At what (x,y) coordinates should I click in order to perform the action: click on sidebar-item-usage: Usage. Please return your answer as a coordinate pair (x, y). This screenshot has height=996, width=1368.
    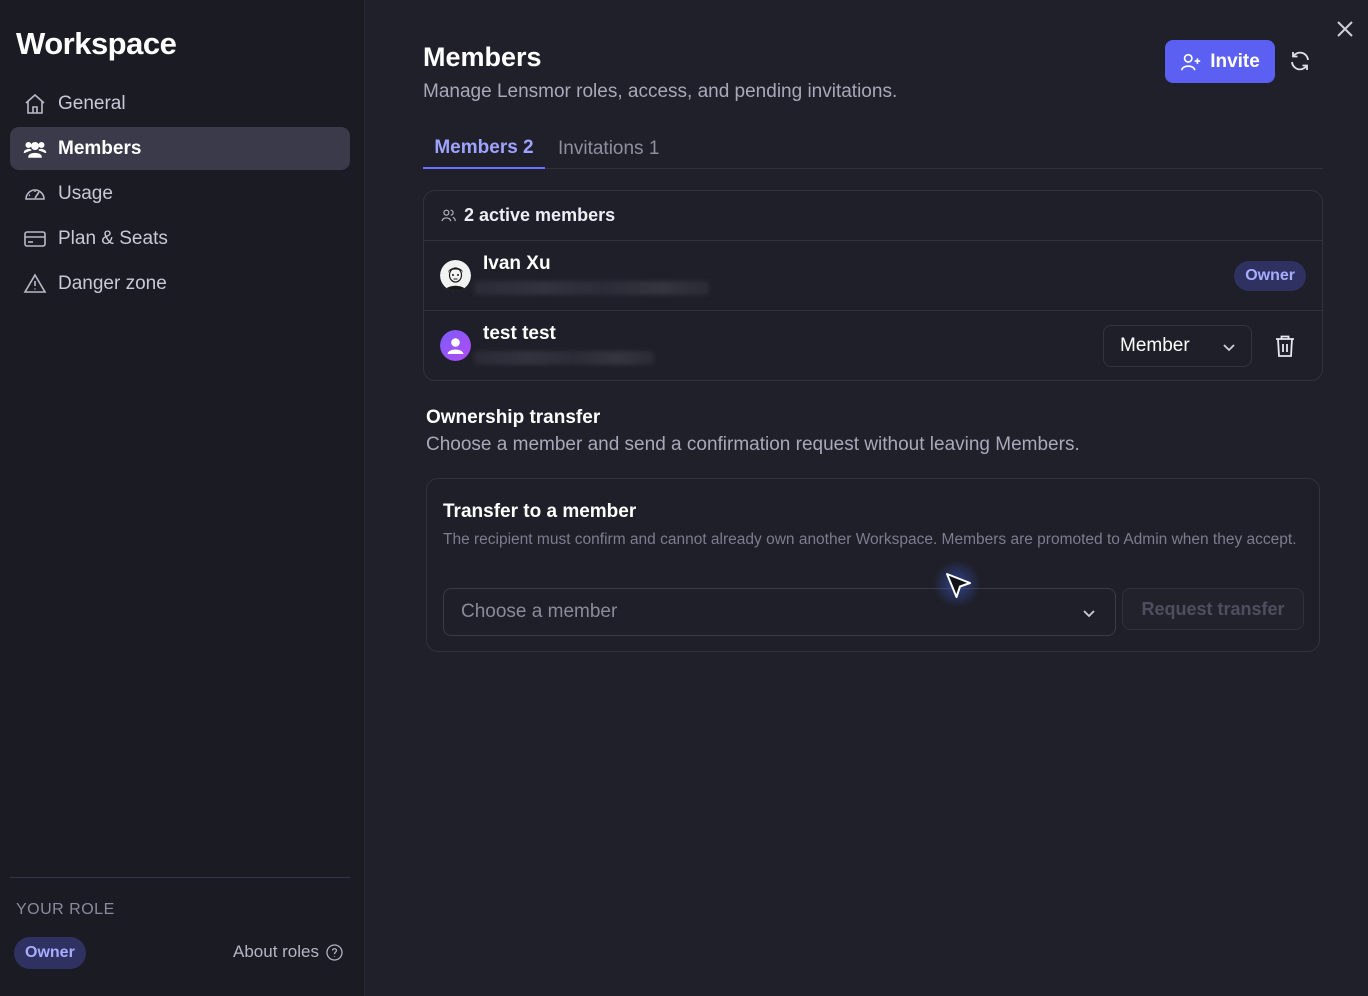
    Looking at the image, I should click on (180, 193).